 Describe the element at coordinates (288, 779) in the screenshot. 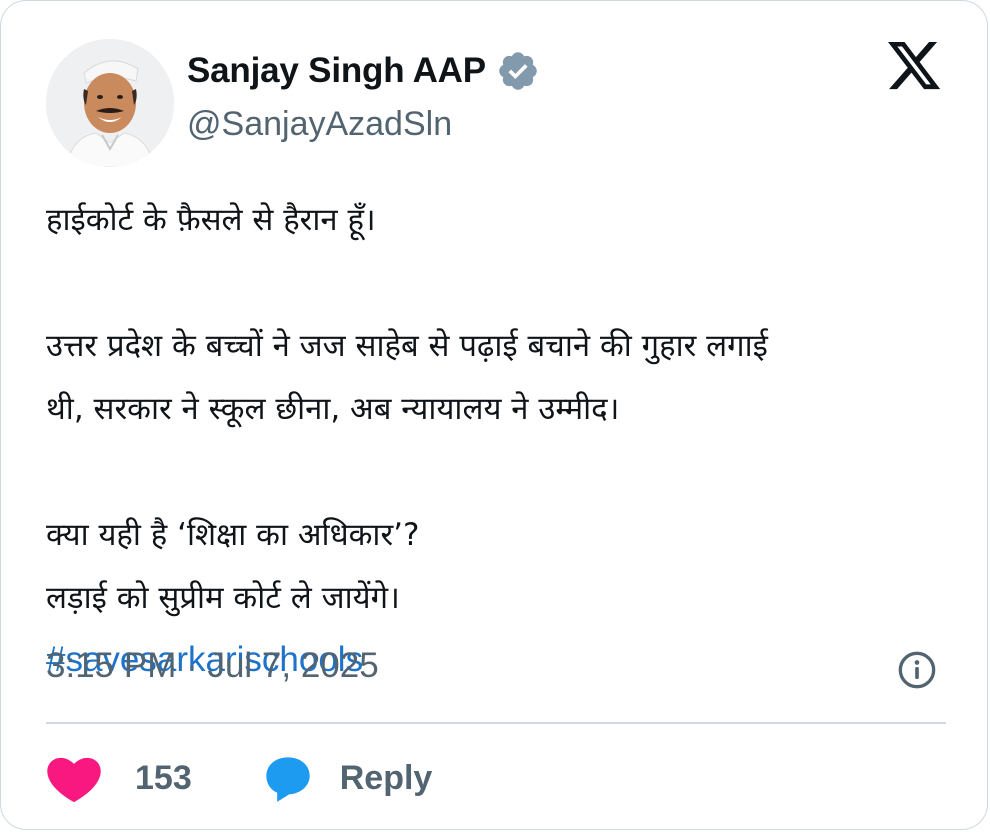

I see `reply-icon` at that location.